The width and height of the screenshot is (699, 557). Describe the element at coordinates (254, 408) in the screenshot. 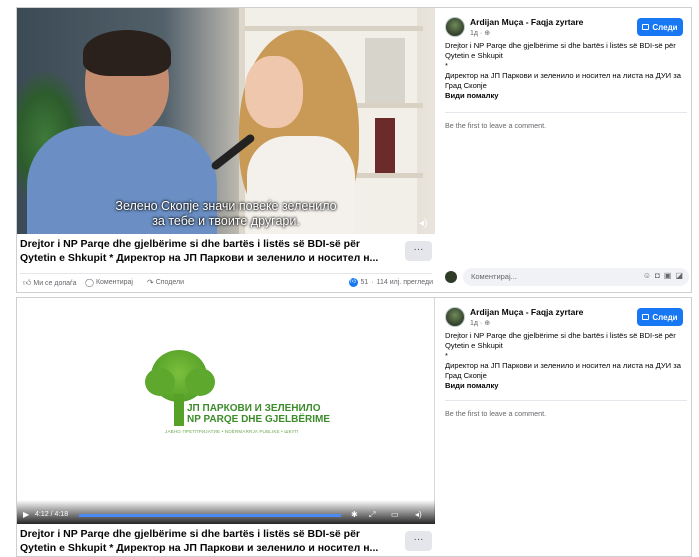

I see `logo-text-mk: ЈП ПАРКОВИ И ЗЕЛЕНИЛО` at that location.